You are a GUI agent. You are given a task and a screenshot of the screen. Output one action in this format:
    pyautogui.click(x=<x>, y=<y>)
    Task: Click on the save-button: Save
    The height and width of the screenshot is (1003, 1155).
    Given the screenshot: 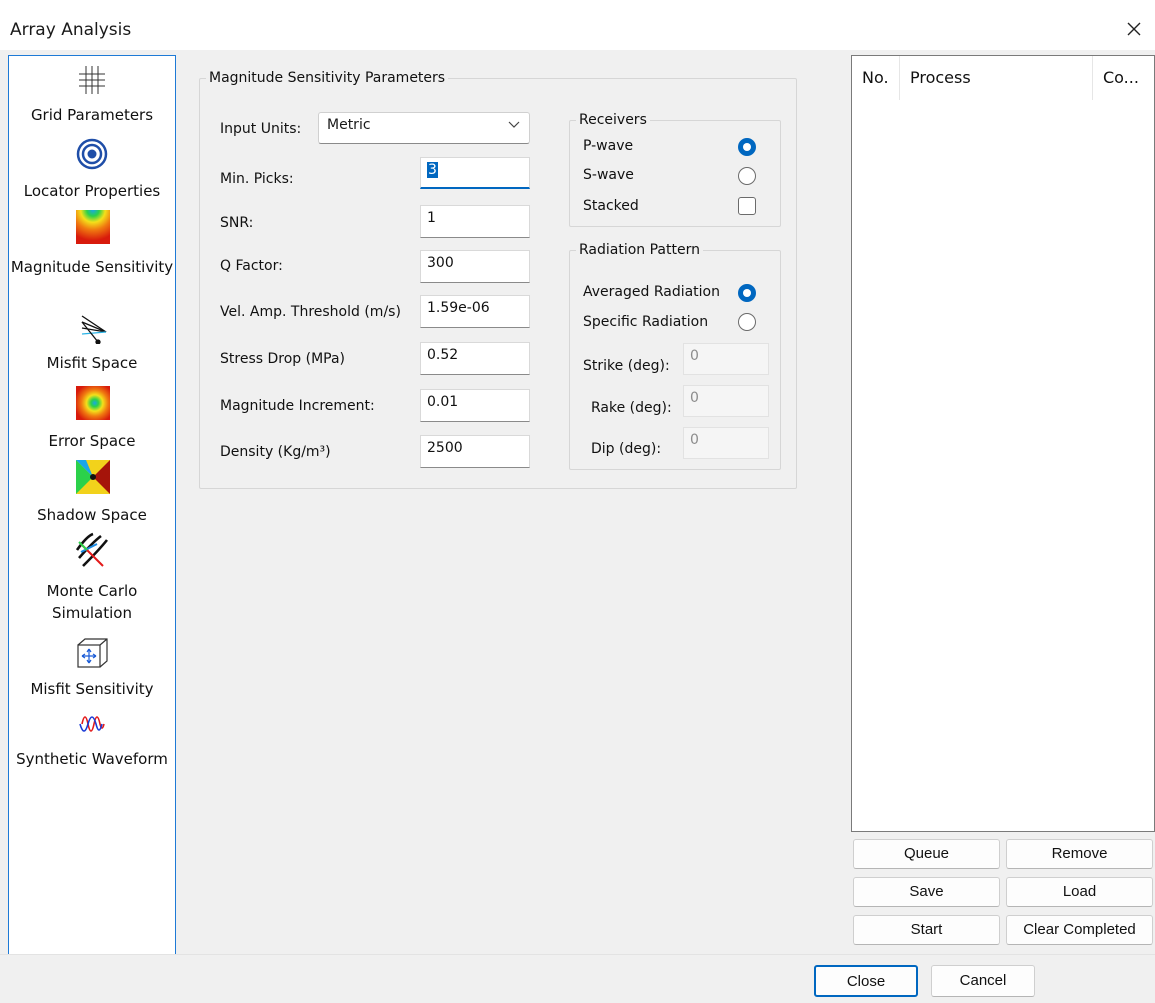 What is the action you would take?
    pyautogui.click(x=926, y=892)
    